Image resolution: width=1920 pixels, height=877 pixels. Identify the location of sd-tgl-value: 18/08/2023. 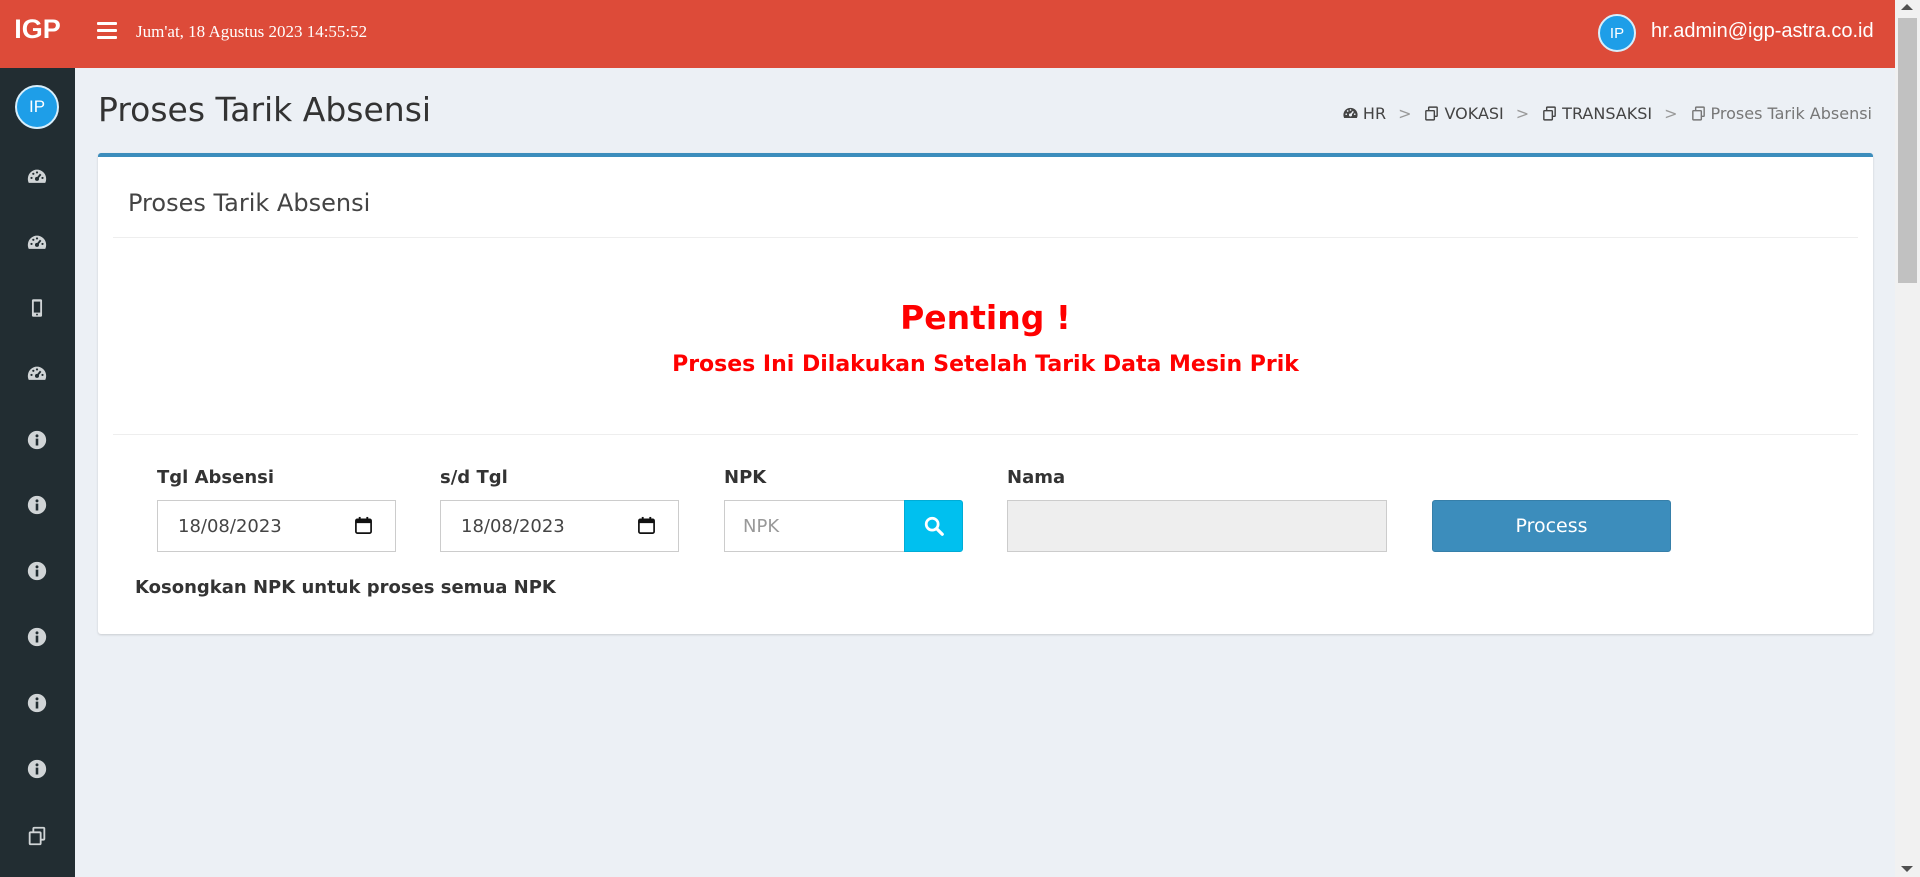
(513, 526).